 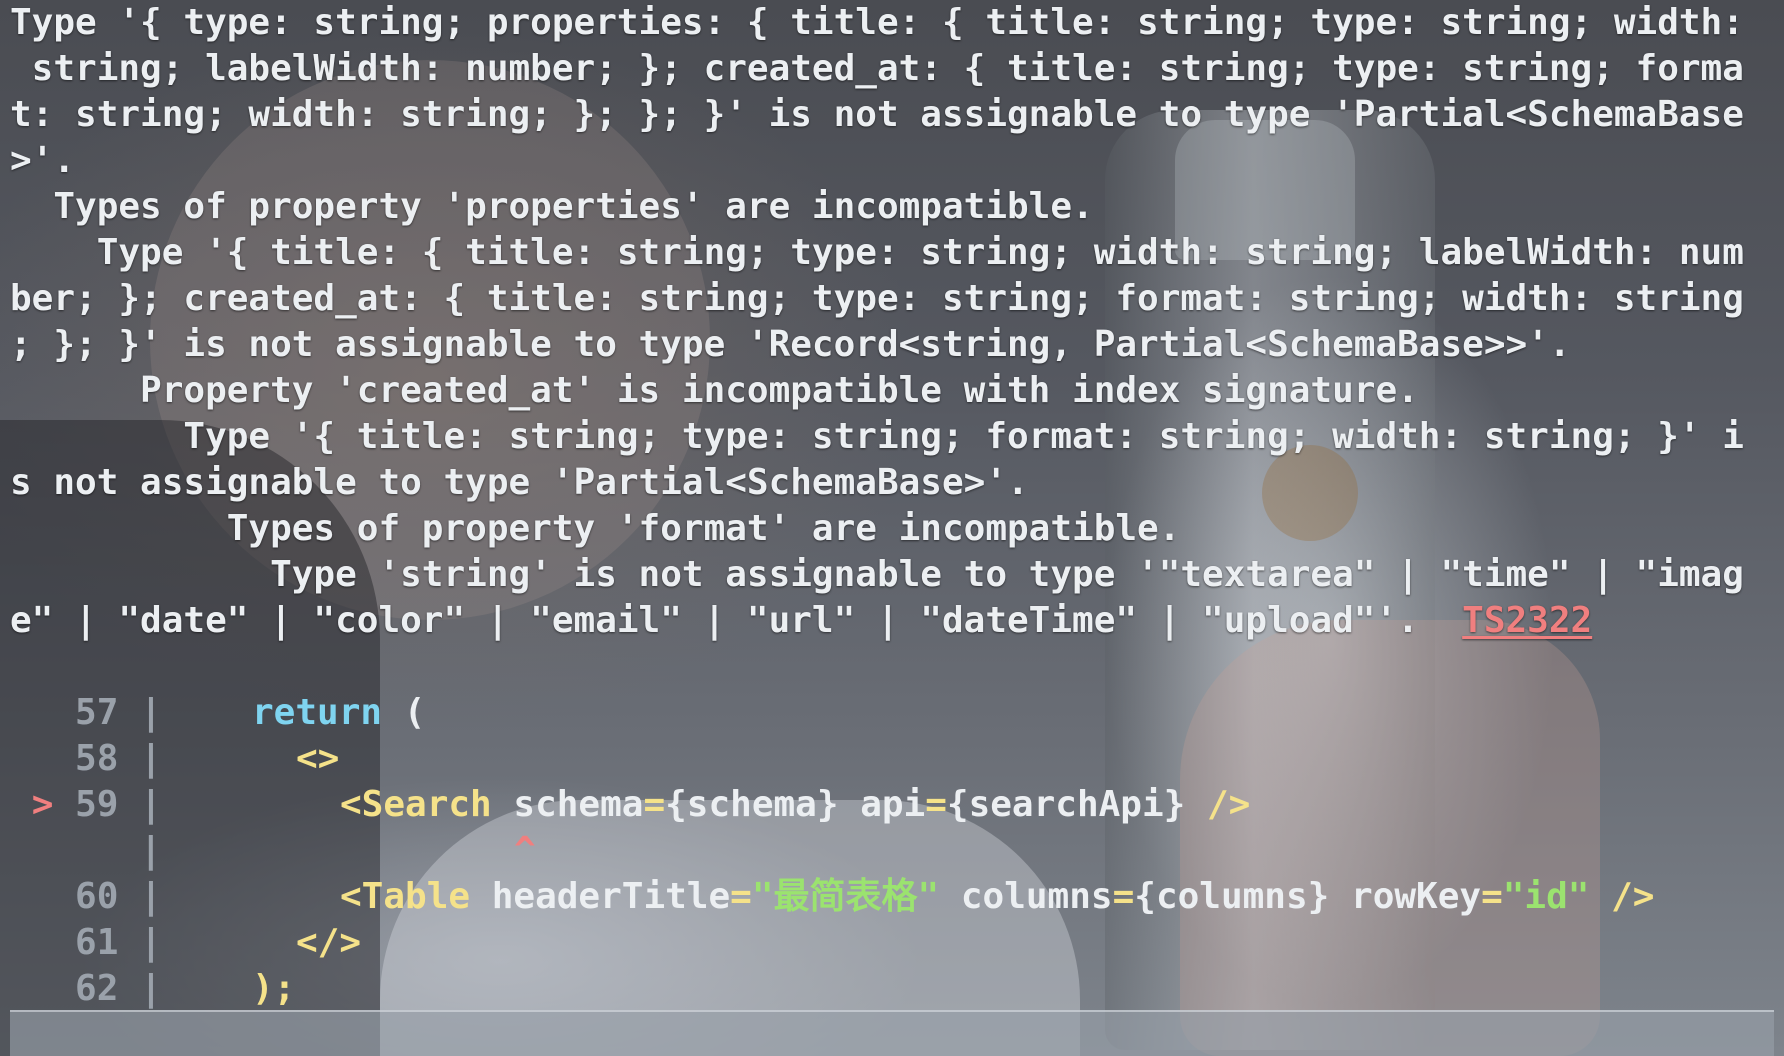 I want to click on jsx-tag-search: <Search, so click(x=416, y=804).